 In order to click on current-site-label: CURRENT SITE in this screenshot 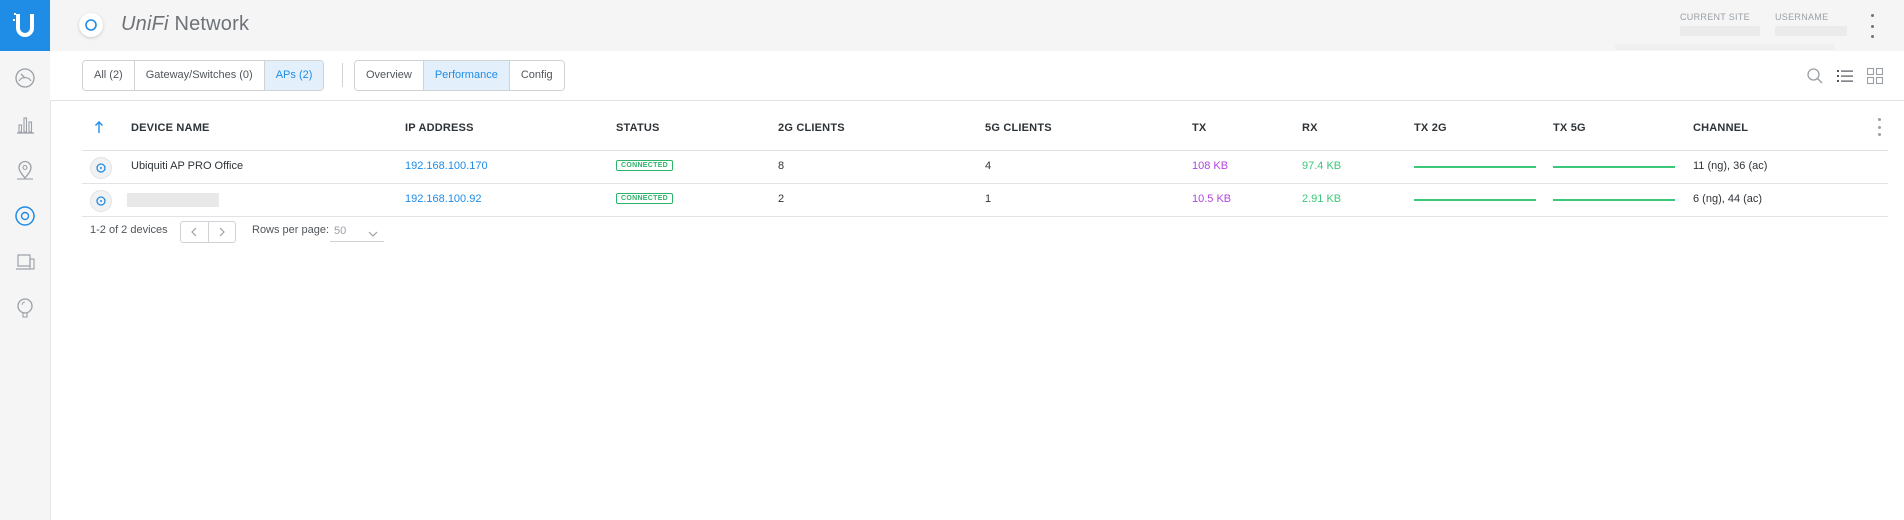, I will do `click(1715, 17)`.